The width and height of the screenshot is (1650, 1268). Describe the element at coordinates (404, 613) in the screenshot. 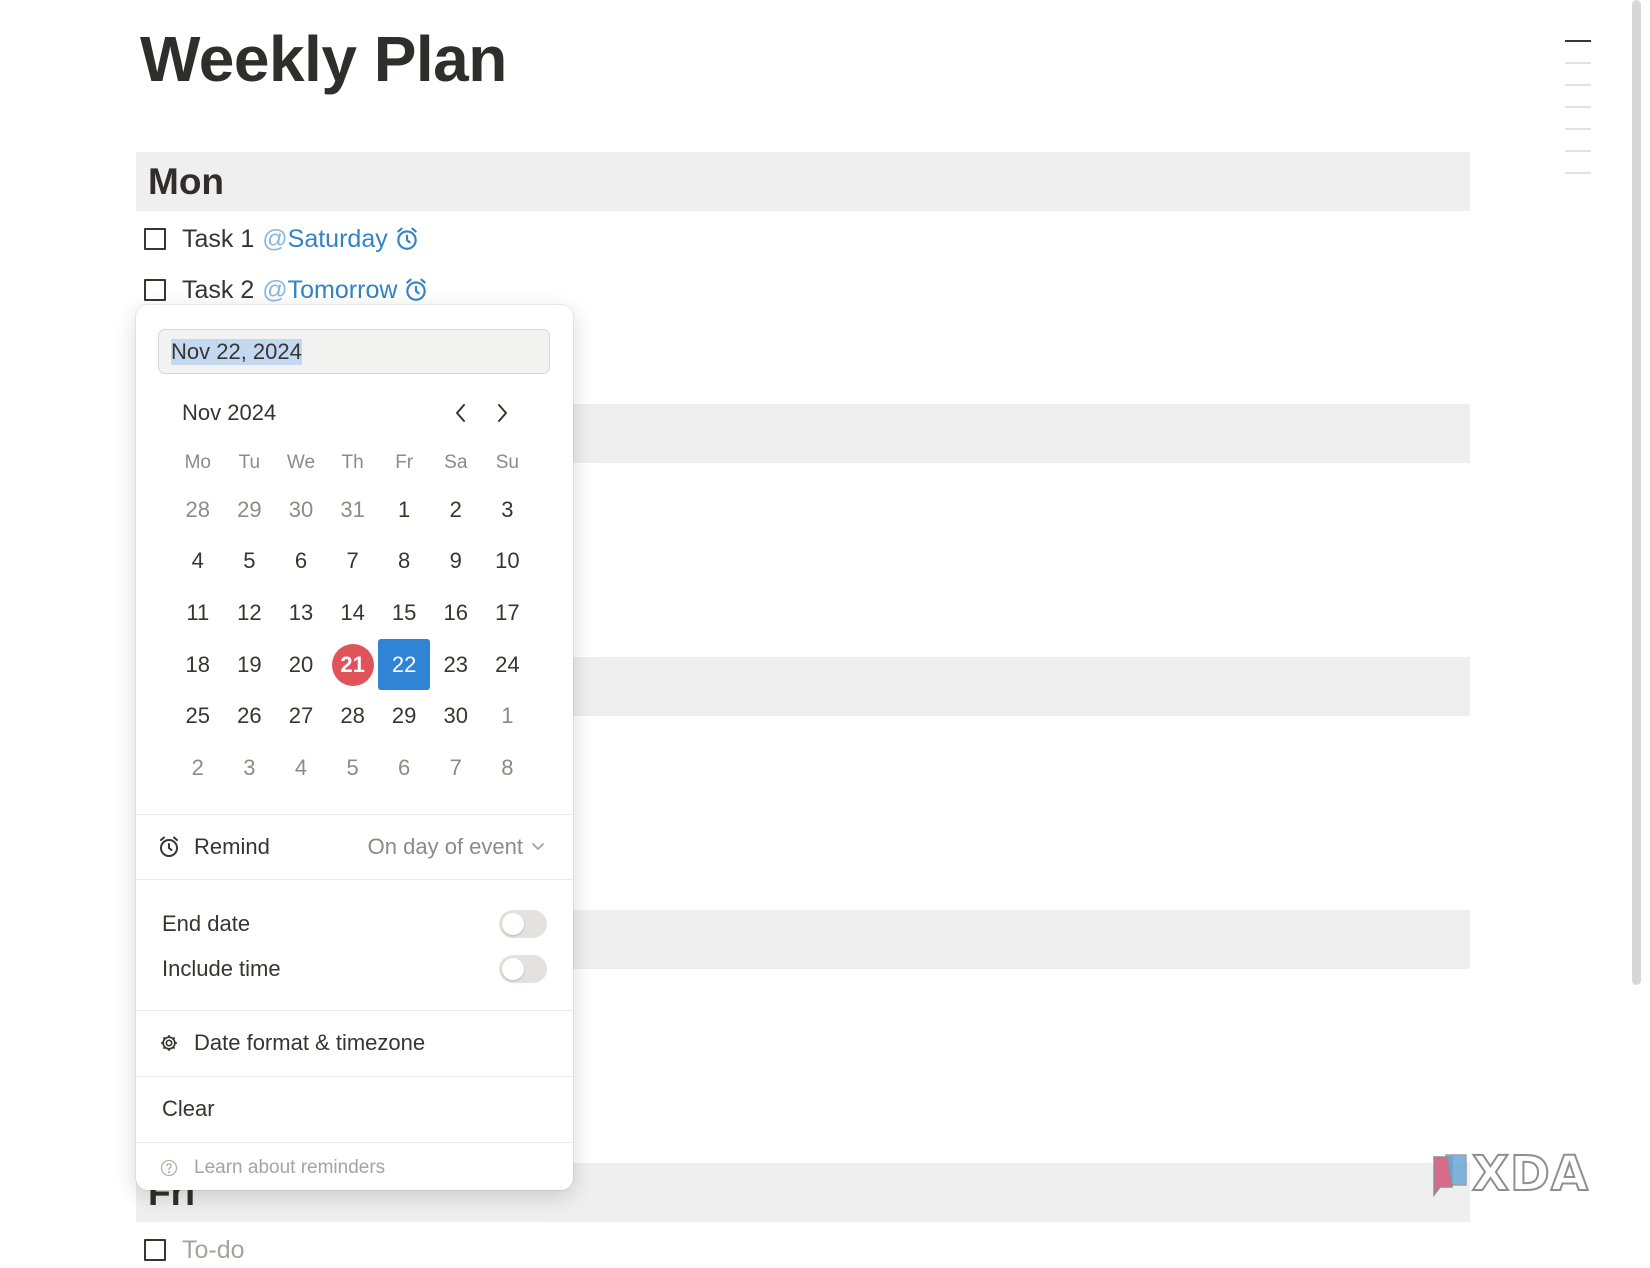

I see `calendar-day: 15` at that location.